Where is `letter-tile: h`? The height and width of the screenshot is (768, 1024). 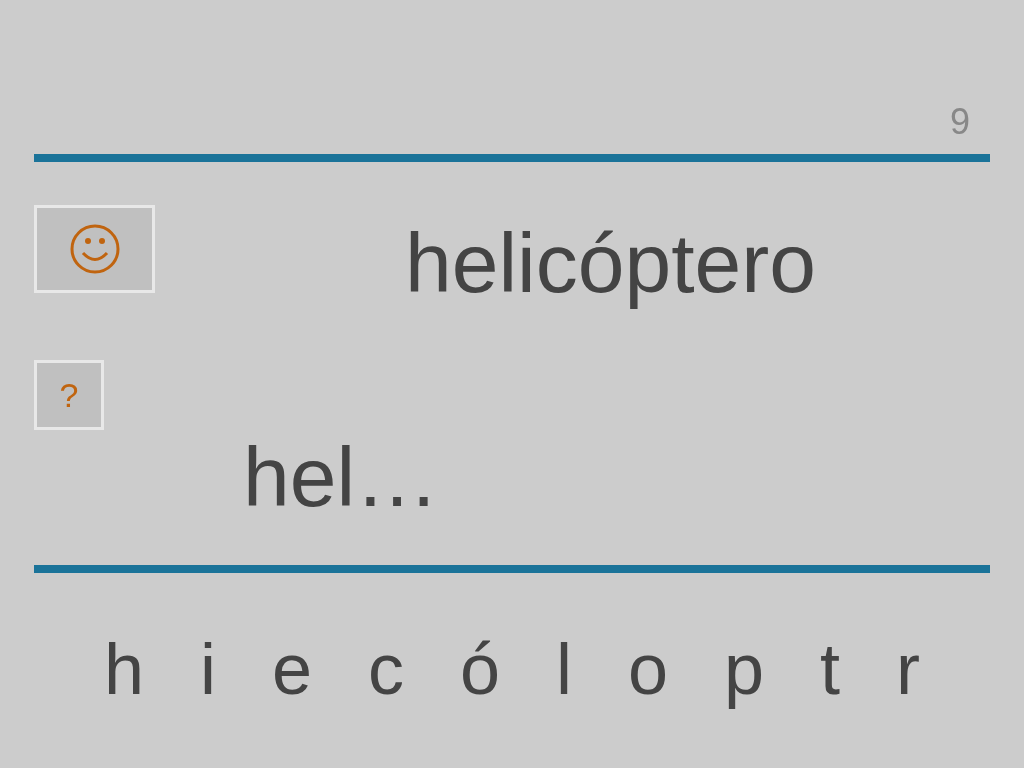 letter-tile: h is located at coordinates (124, 669).